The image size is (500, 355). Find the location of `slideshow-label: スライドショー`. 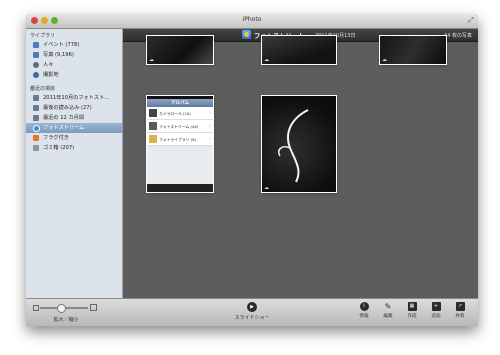

slideshow-label: スライドショー is located at coordinates (252, 318).